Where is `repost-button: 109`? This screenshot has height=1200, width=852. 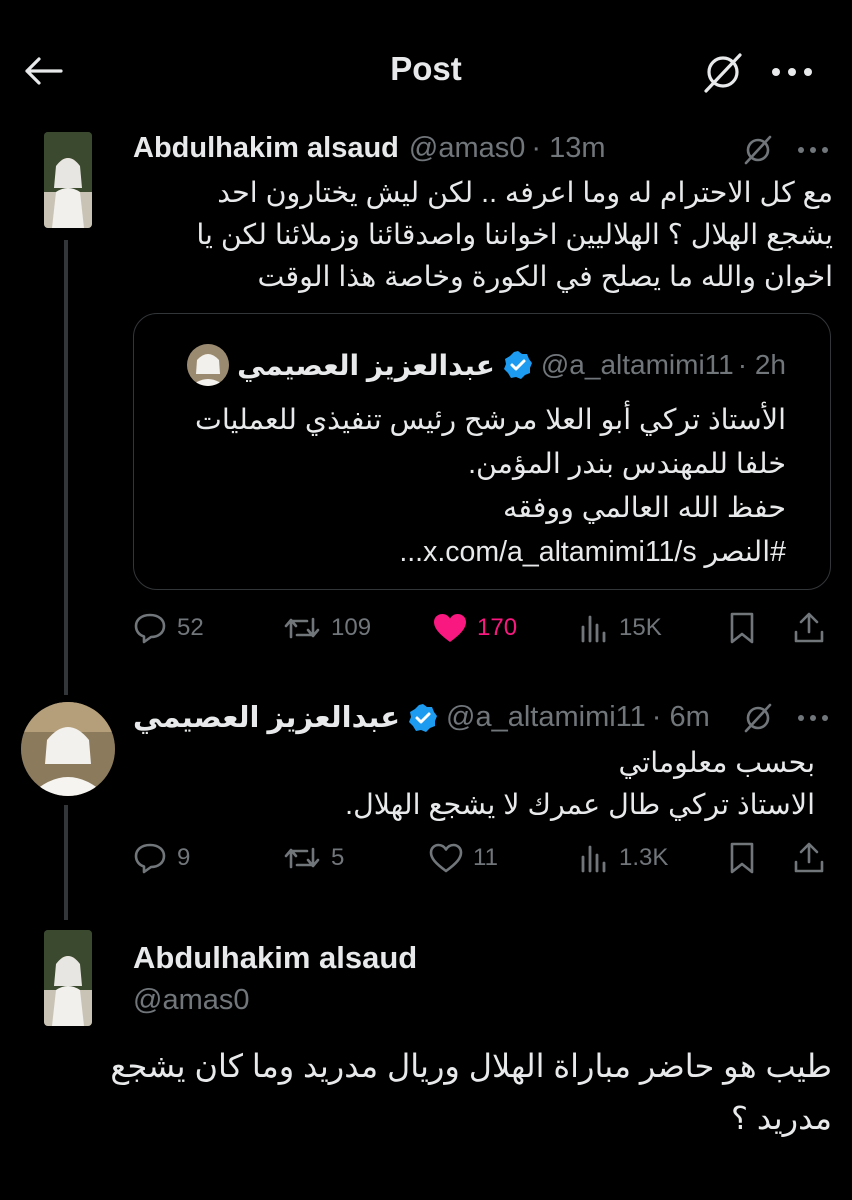
repost-button: 109 is located at coordinates (327, 628).